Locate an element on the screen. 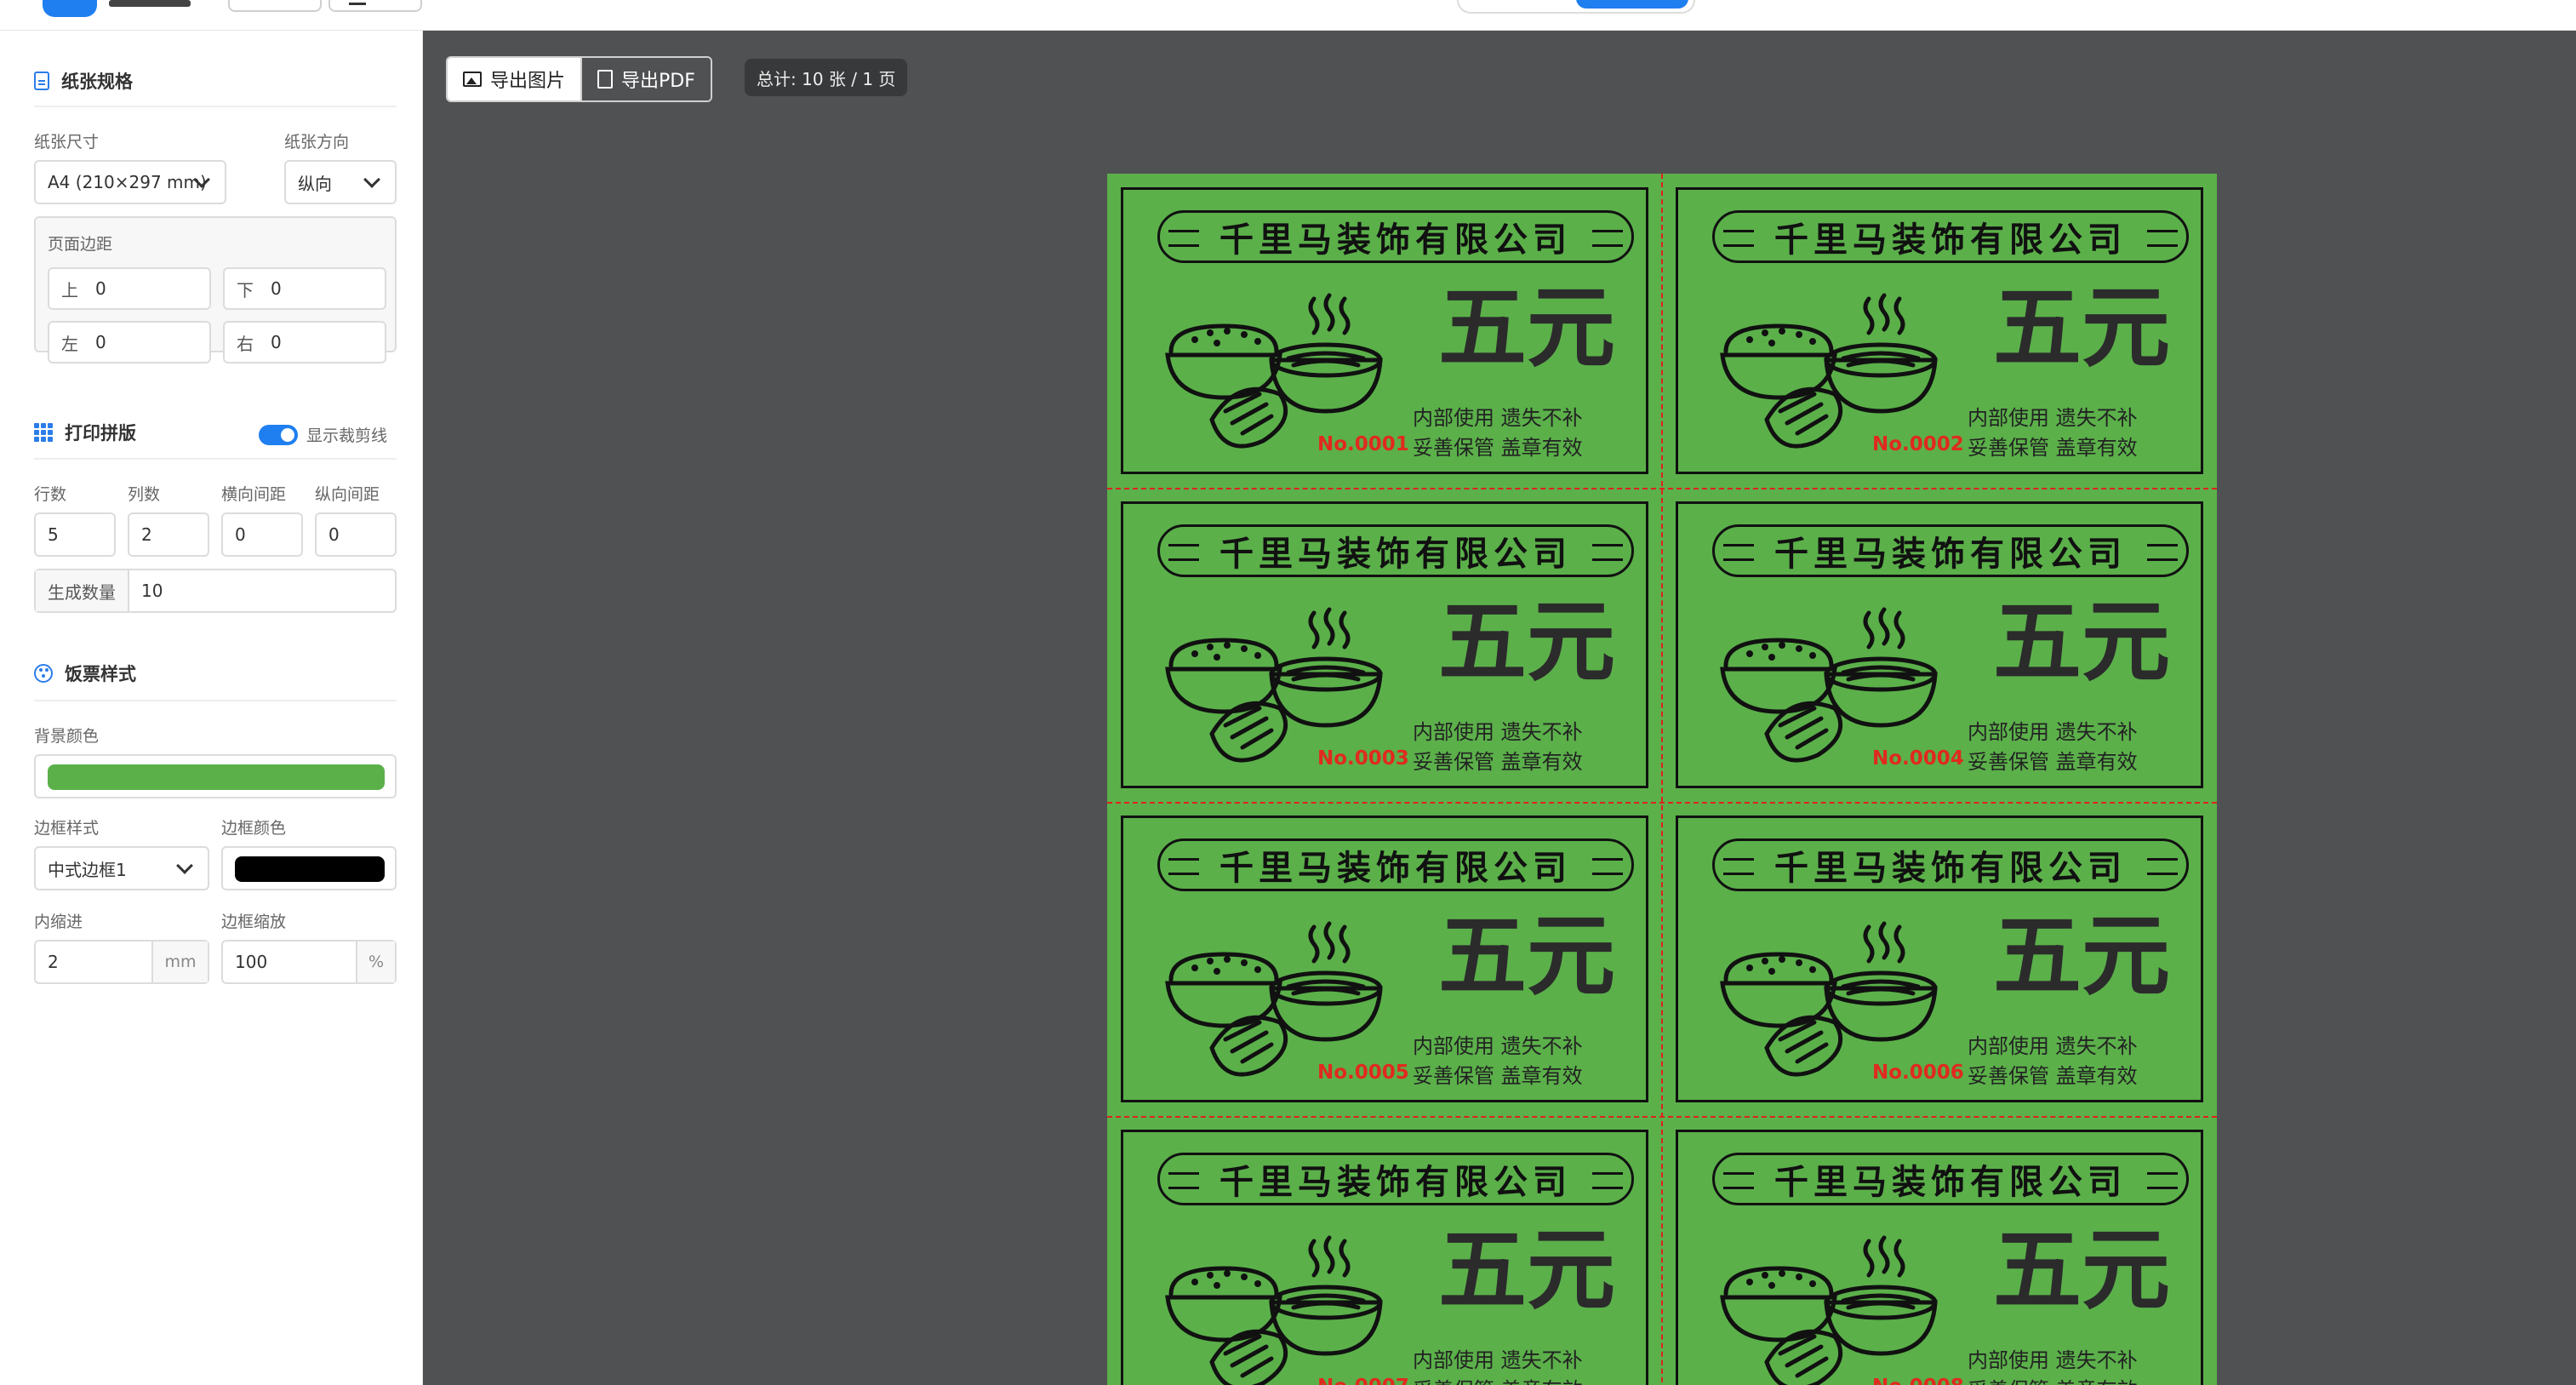 This screenshot has width=2576, height=1385. border-color-swatch is located at coordinates (310, 869).